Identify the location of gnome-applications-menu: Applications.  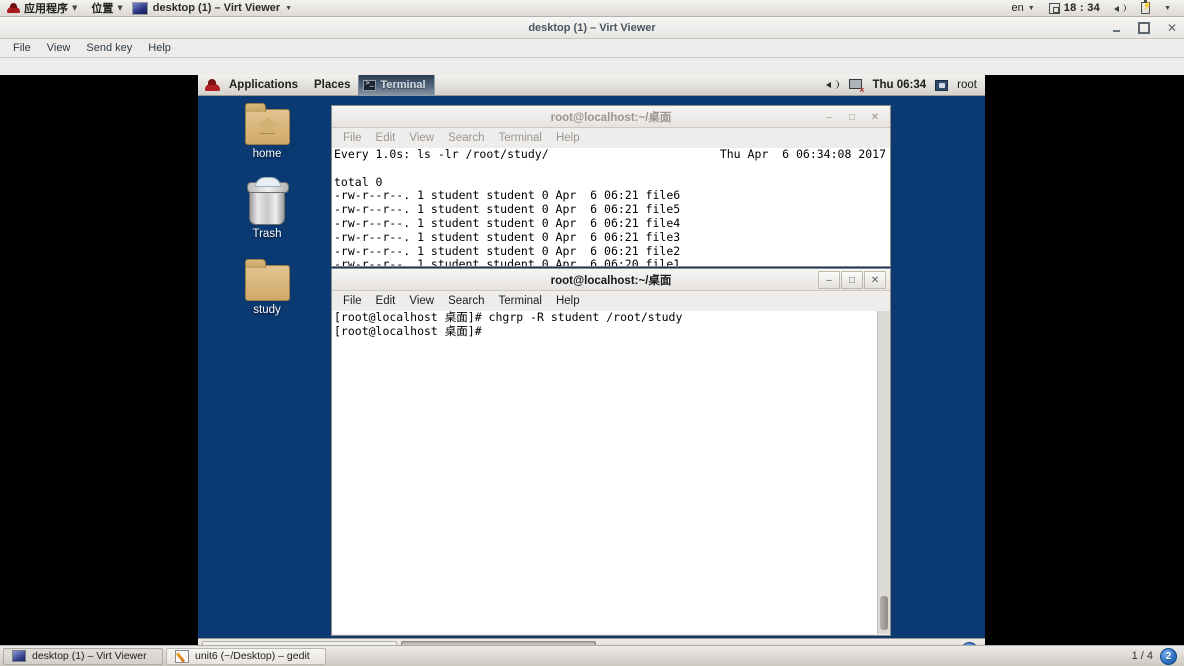
(263, 85).